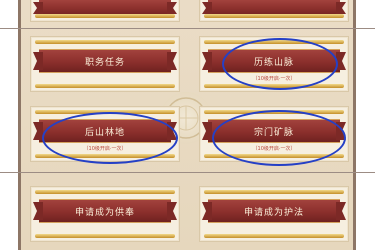 The image size is (375, 250). I want to click on section-divider-bottom, so click(187, 172).